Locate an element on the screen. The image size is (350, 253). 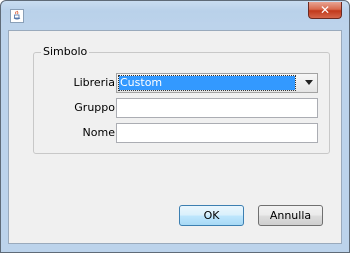
ok-button: OK is located at coordinates (211, 215).